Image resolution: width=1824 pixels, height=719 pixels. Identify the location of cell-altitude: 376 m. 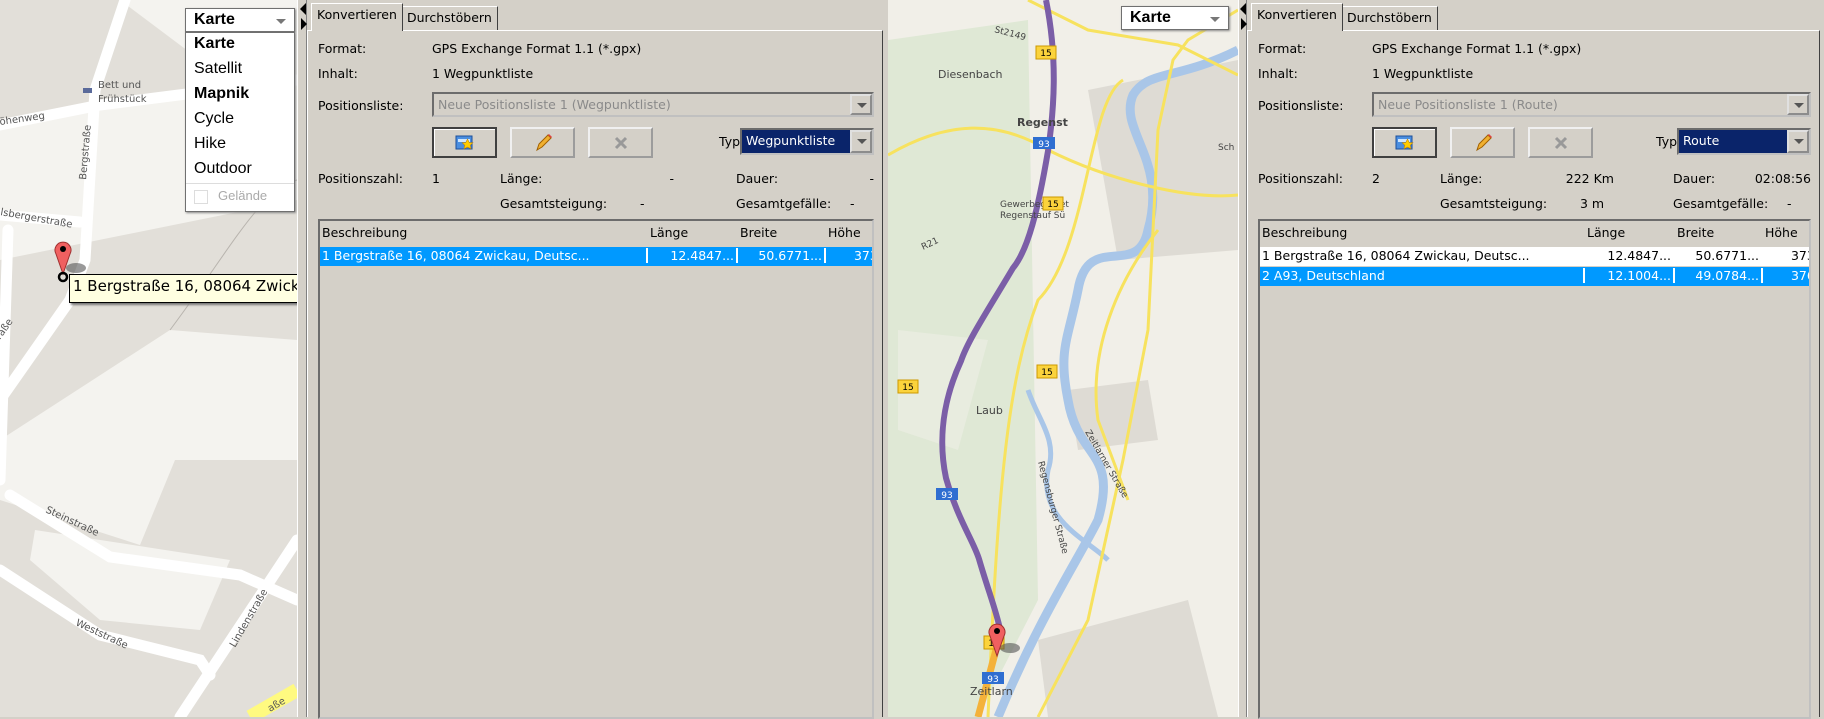
(1785, 275).